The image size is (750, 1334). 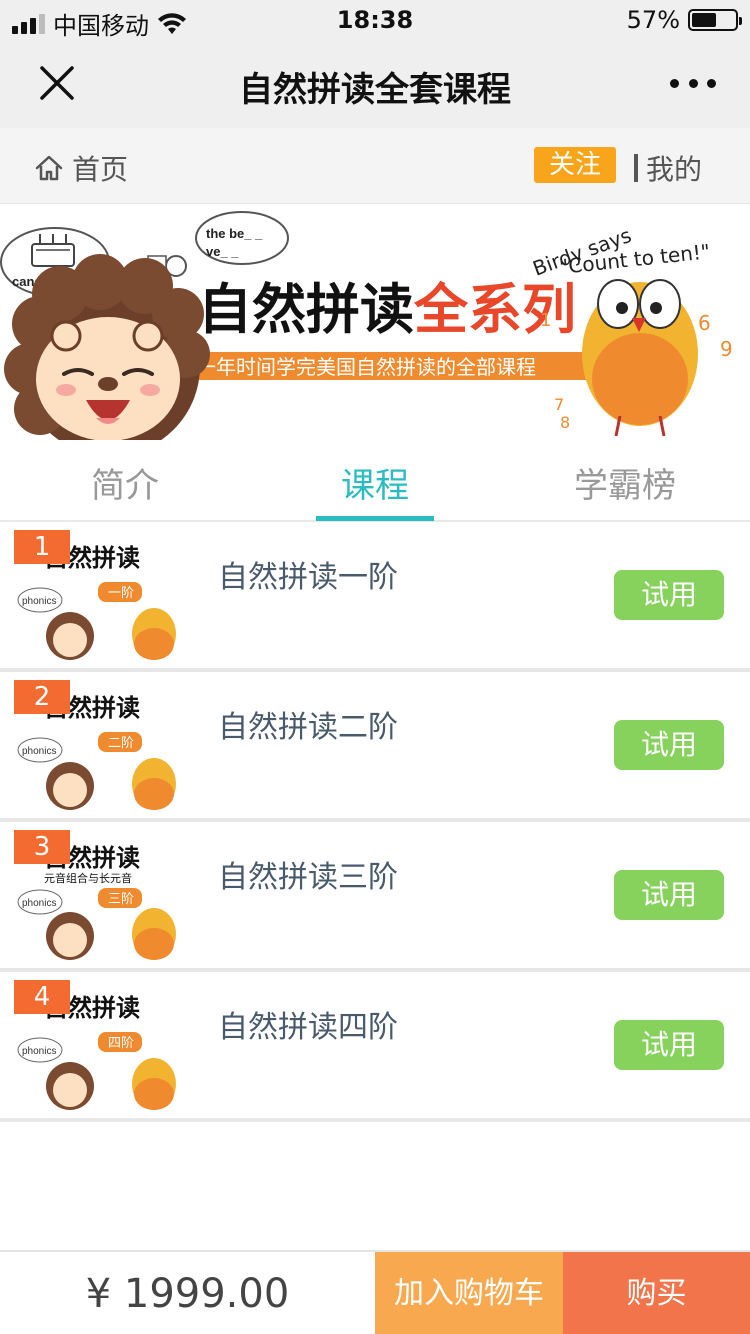 What do you see at coordinates (125, 482) in the screenshot?
I see `tab-intro: 简介` at bounding box center [125, 482].